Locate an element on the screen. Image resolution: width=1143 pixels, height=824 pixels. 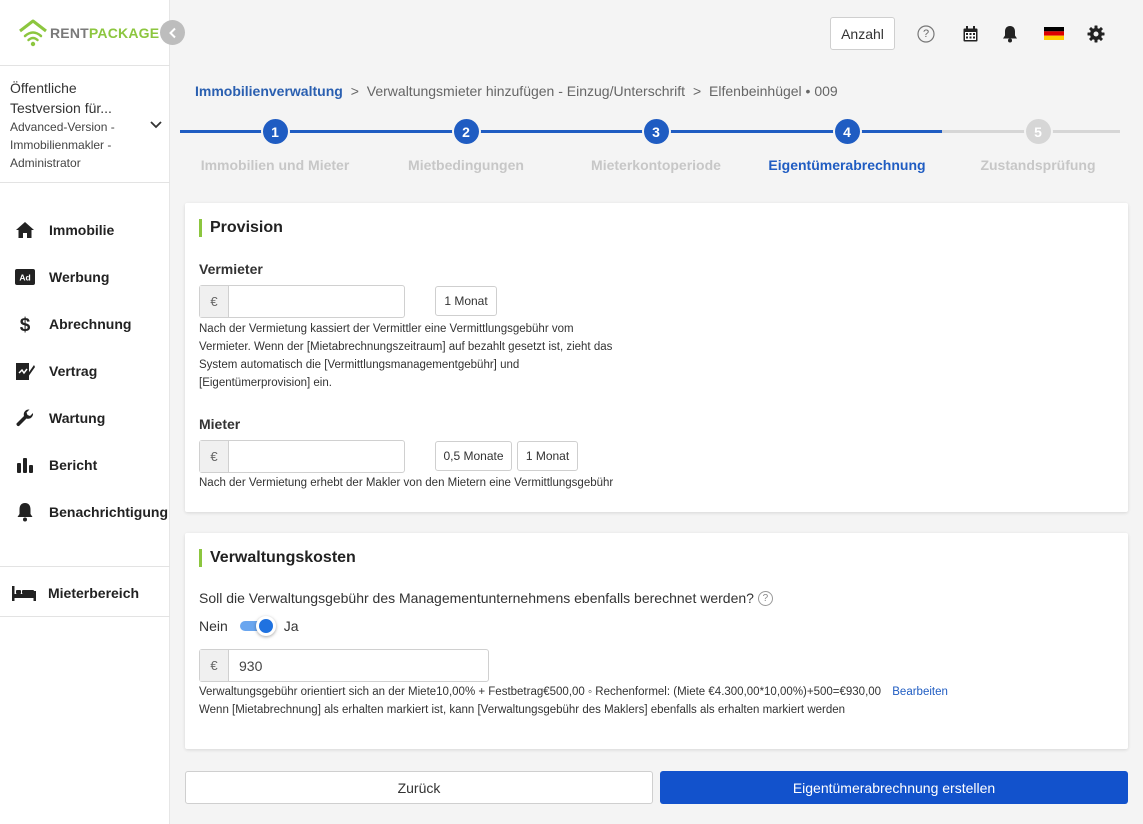
sidebar-item-werbung: Ad Werbung is located at coordinates (85, 276).